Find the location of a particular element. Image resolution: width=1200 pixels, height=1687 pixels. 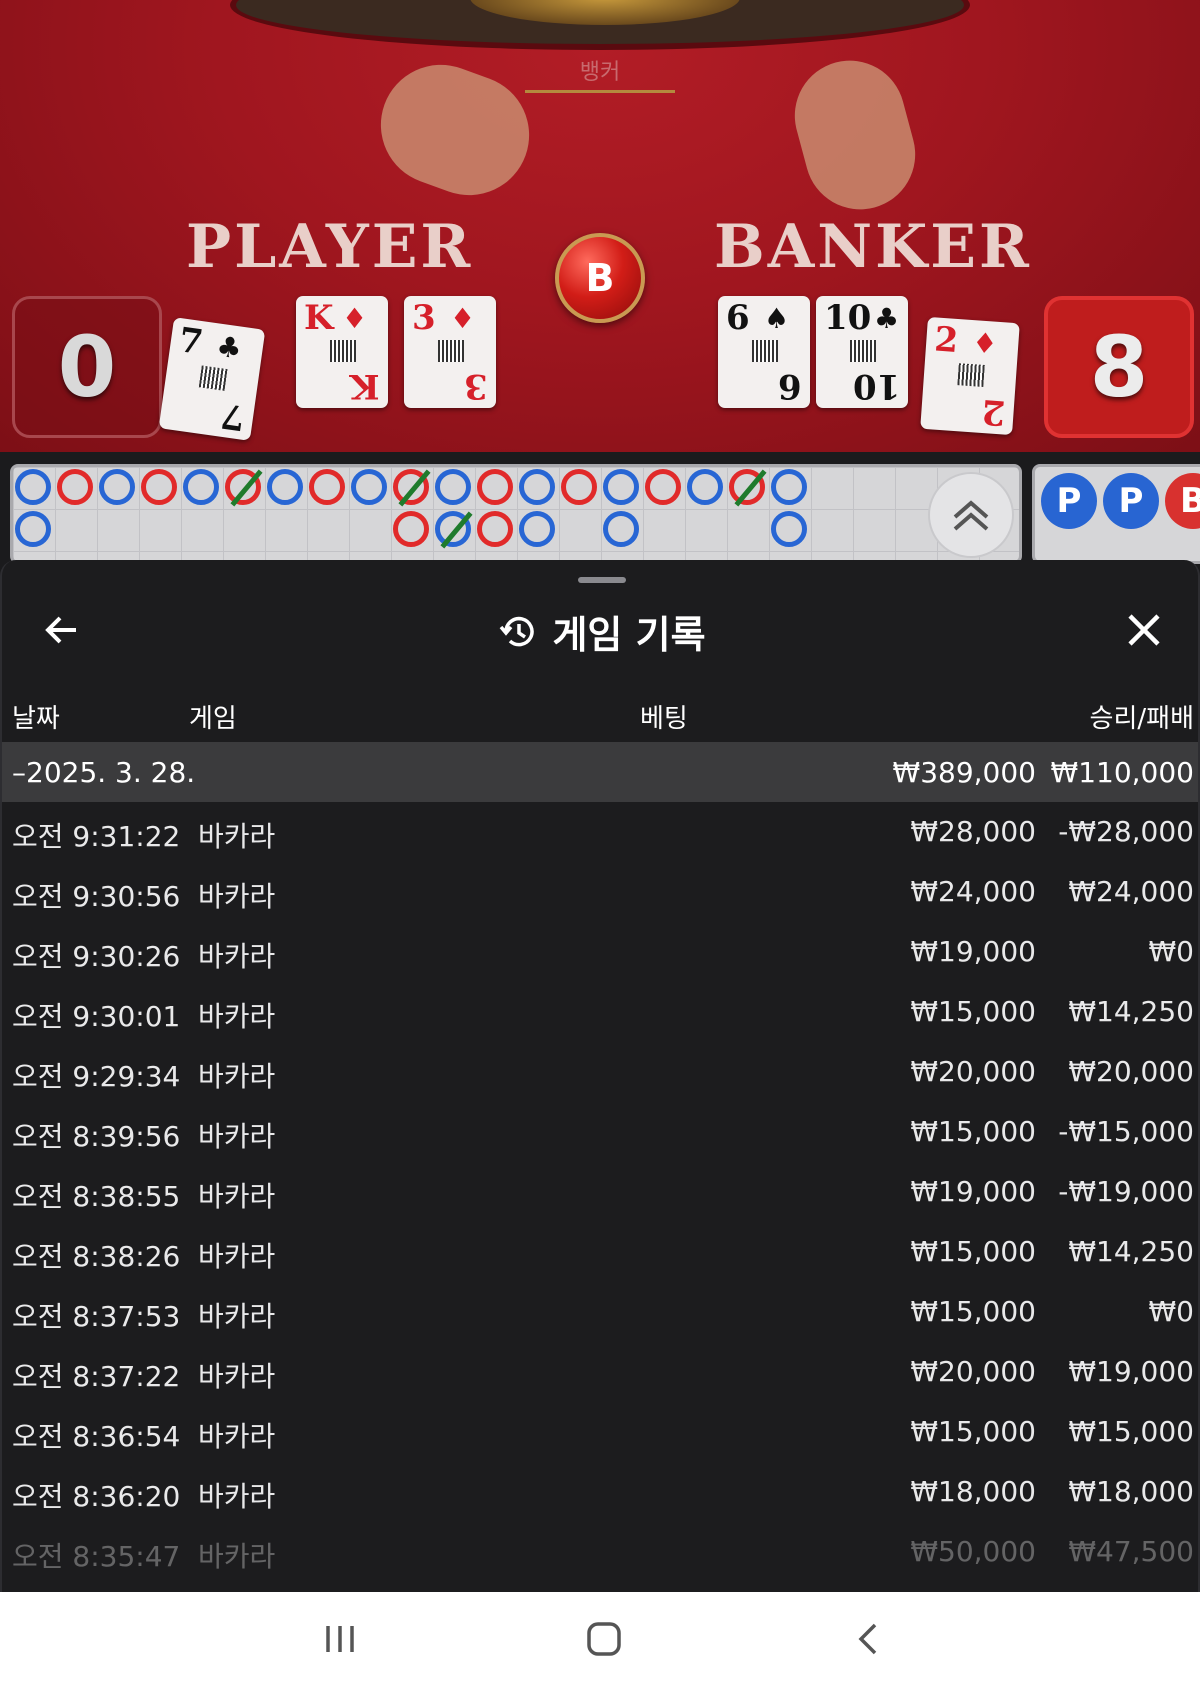

dealer-left-hand is located at coordinates (455, 130).